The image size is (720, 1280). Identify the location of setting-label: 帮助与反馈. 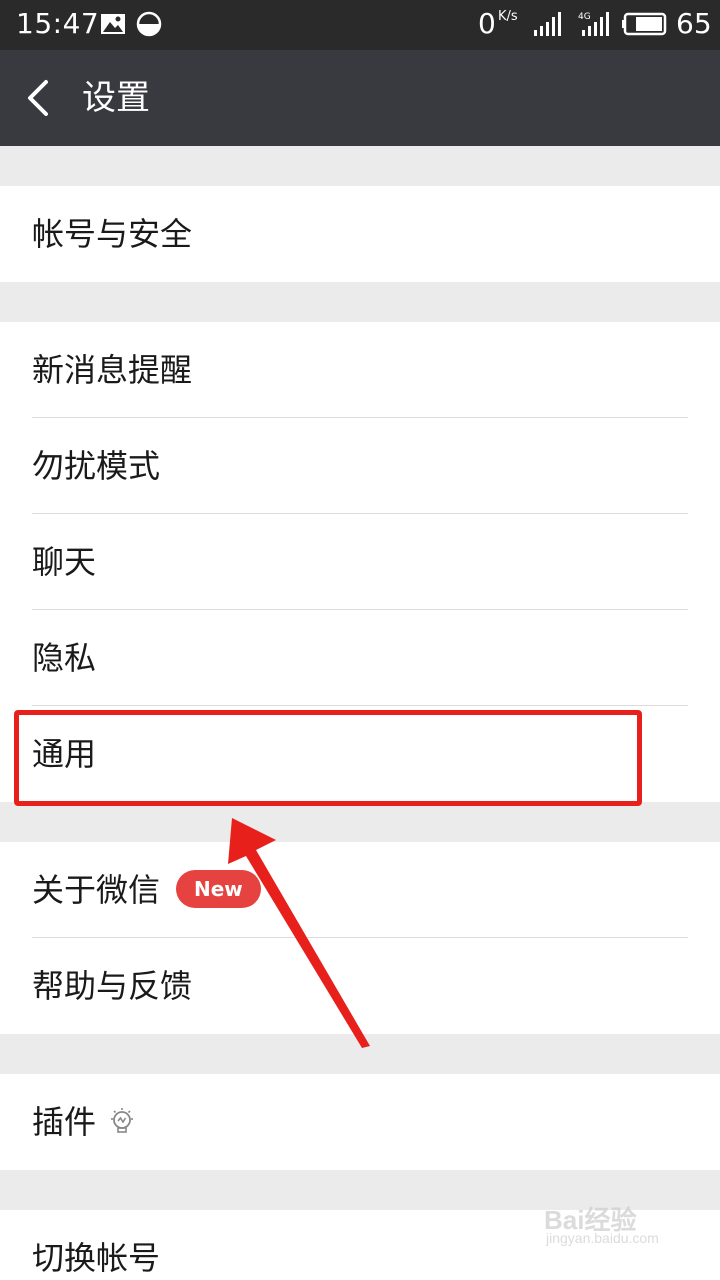
(112, 986).